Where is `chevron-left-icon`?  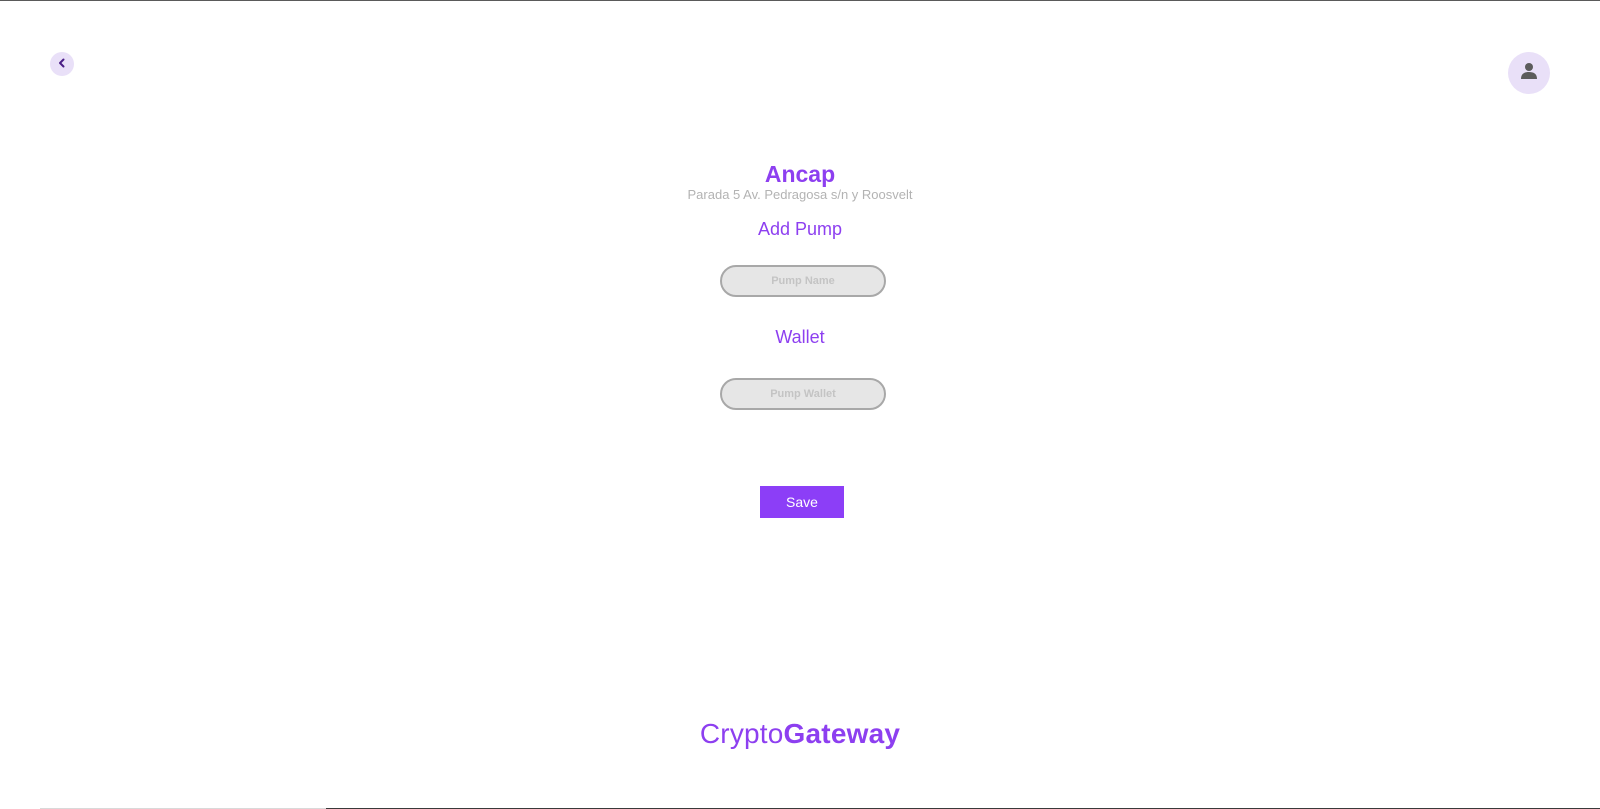
chevron-left-icon is located at coordinates (62, 64).